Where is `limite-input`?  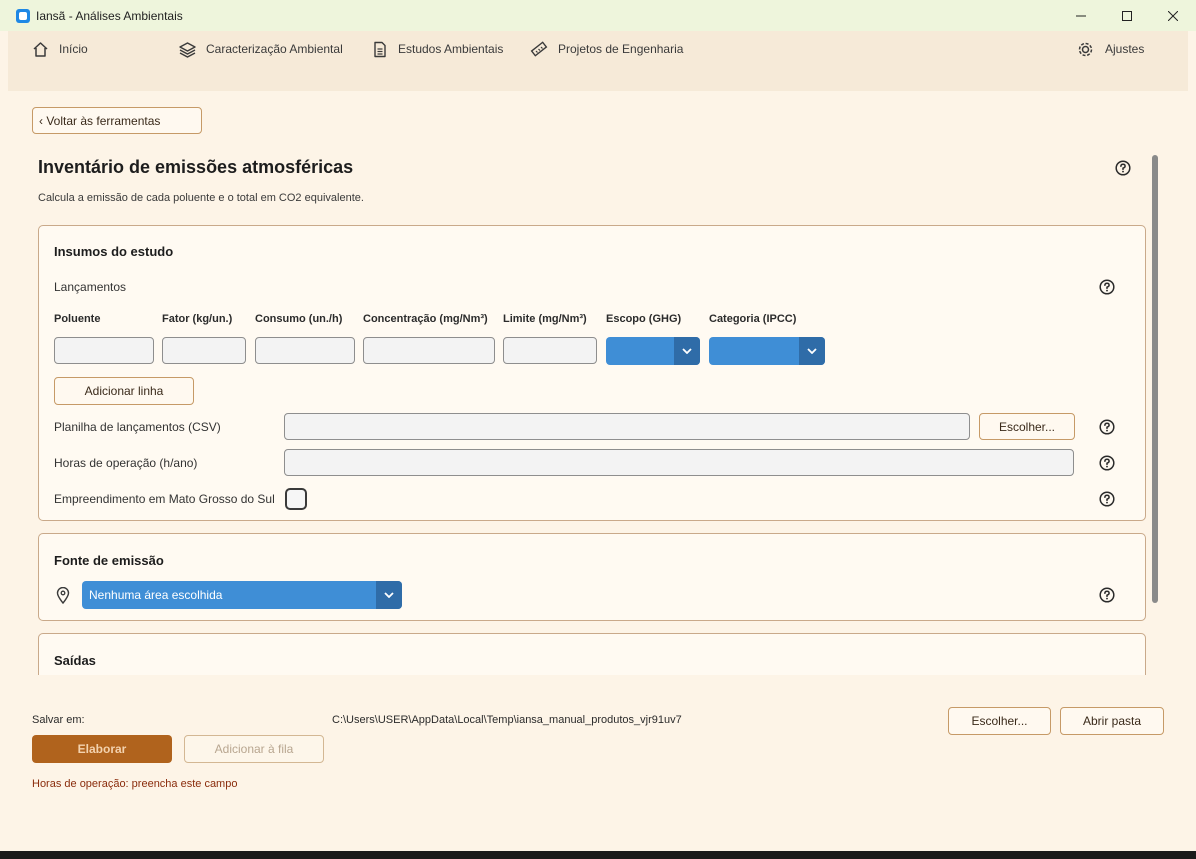
limite-input is located at coordinates (550, 350).